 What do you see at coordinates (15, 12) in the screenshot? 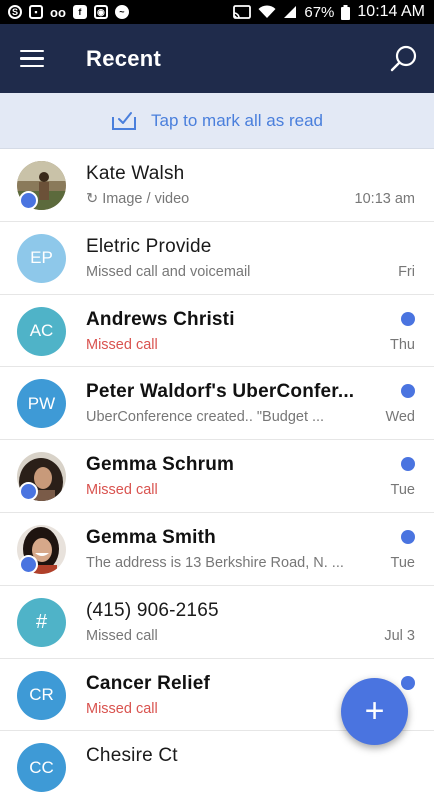
I see `skype-icon: S` at bounding box center [15, 12].